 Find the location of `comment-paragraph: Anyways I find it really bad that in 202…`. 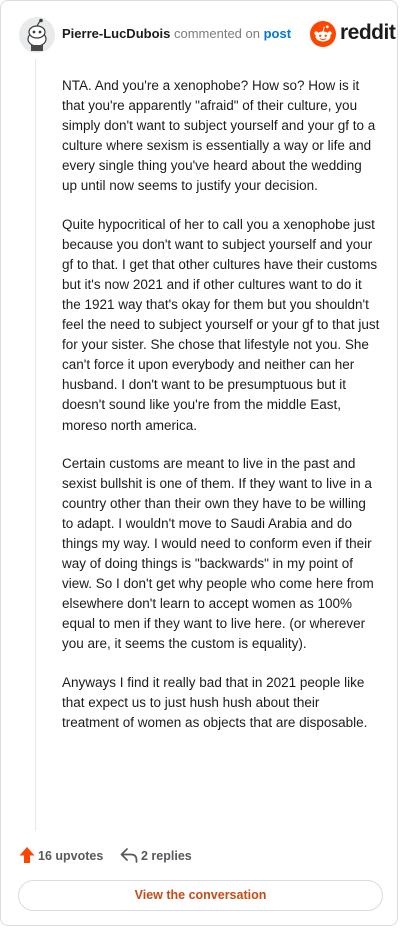

comment-paragraph: Anyways I find it really bad that in 202… is located at coordinates (215, 702).